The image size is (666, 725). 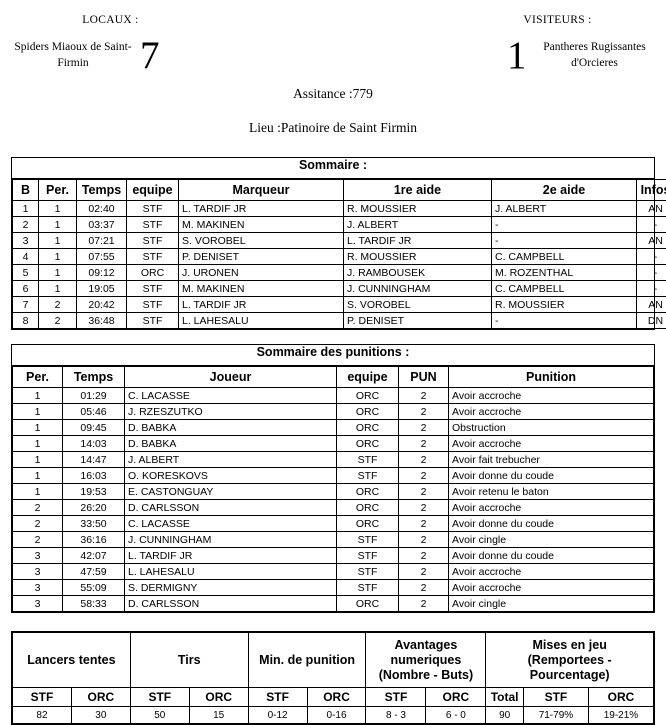 What do you see at coordinates (102, 257) in the screenshot?
I see `goal-cell: 07:55` at bounding box center [102, 257].